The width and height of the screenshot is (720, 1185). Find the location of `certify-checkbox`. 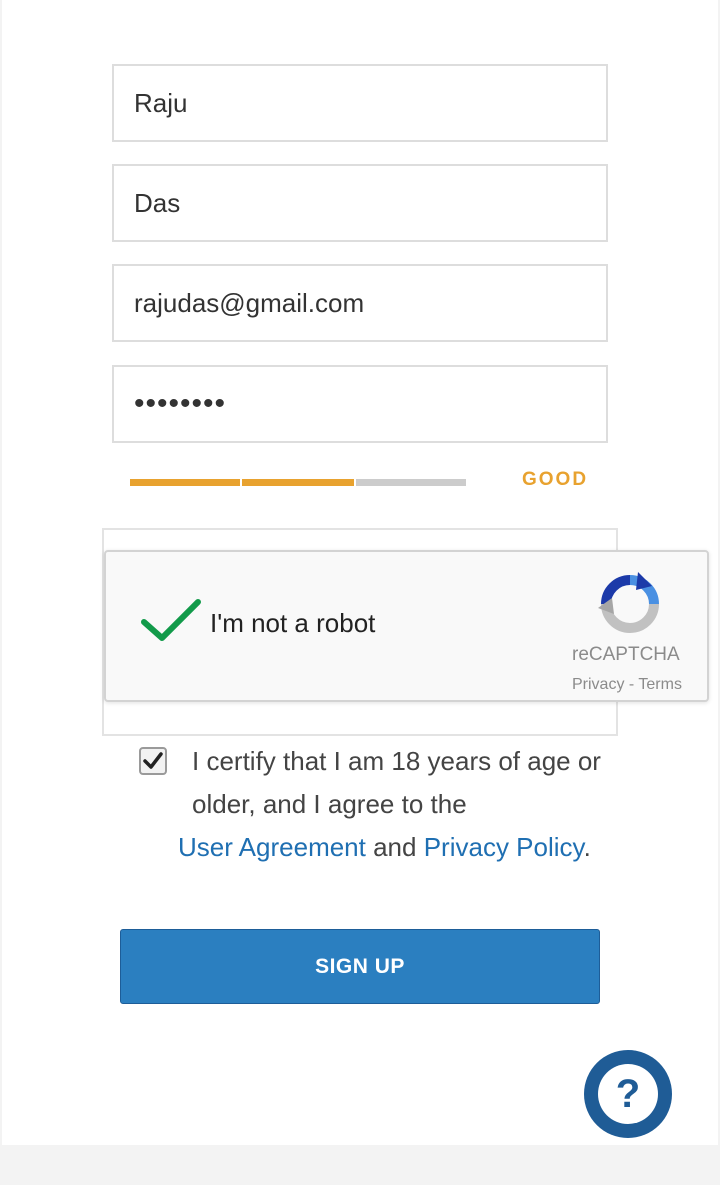

certify-checkbox is located at coordinates (153, 761).